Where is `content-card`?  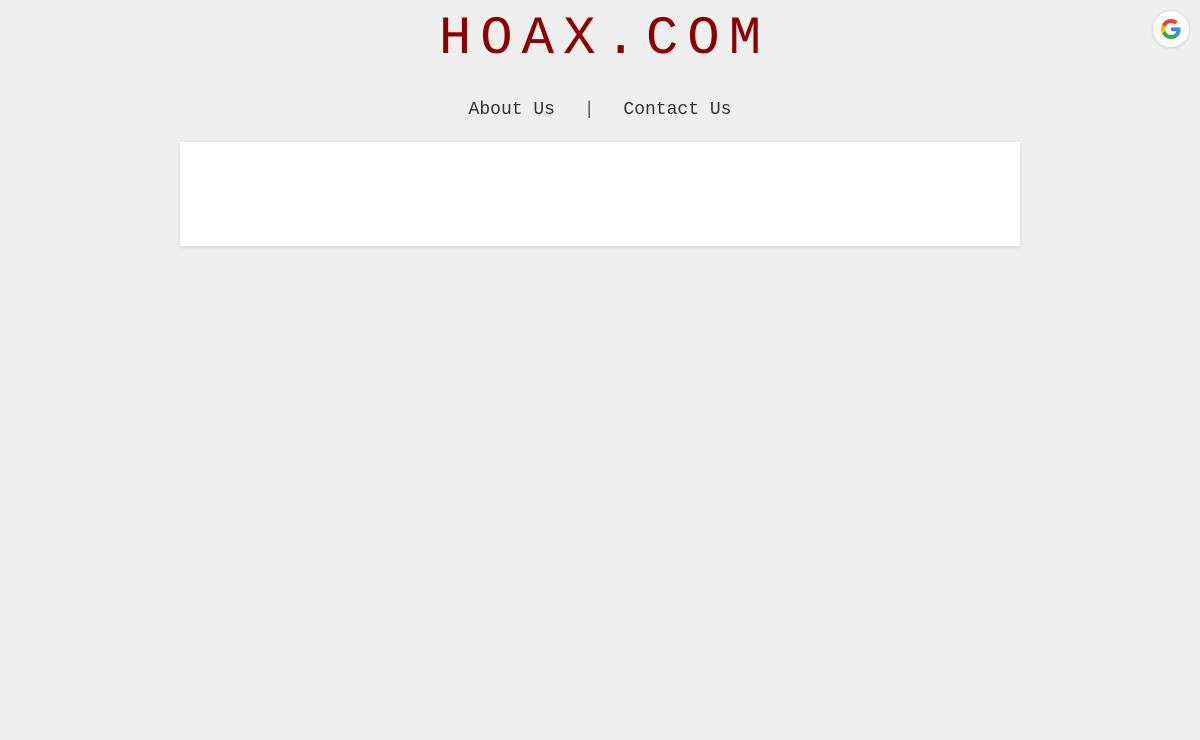
content-card is located at coordinates (600, 194).